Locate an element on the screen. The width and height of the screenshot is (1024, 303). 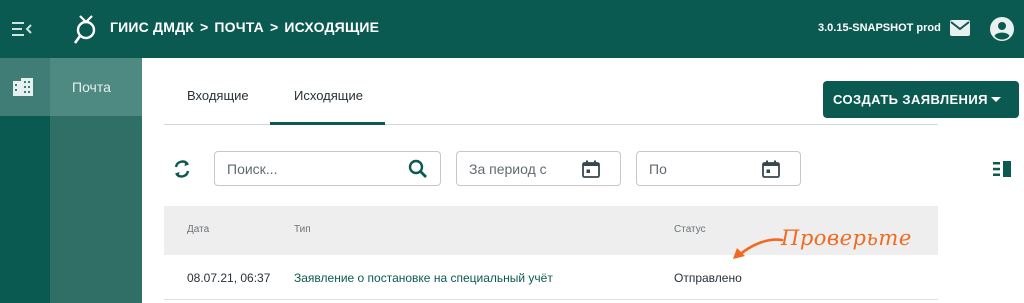
column-header-type: Тип is located at coordinates (302, 229).